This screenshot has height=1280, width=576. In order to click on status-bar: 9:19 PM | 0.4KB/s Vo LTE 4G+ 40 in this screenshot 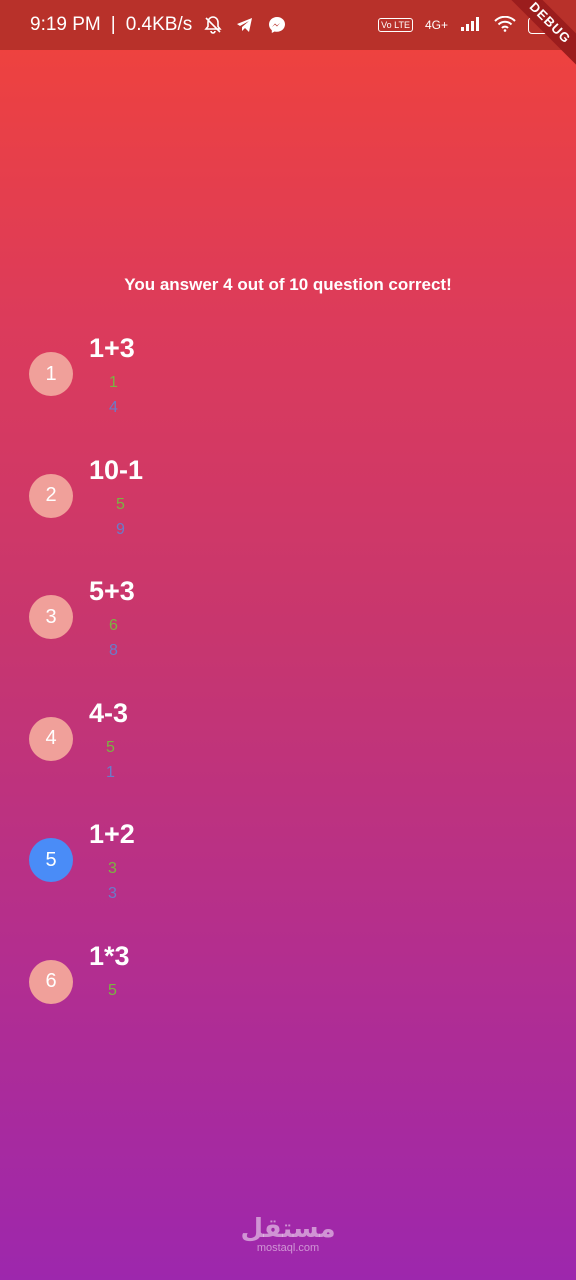, I will do `click(288, 25)`.